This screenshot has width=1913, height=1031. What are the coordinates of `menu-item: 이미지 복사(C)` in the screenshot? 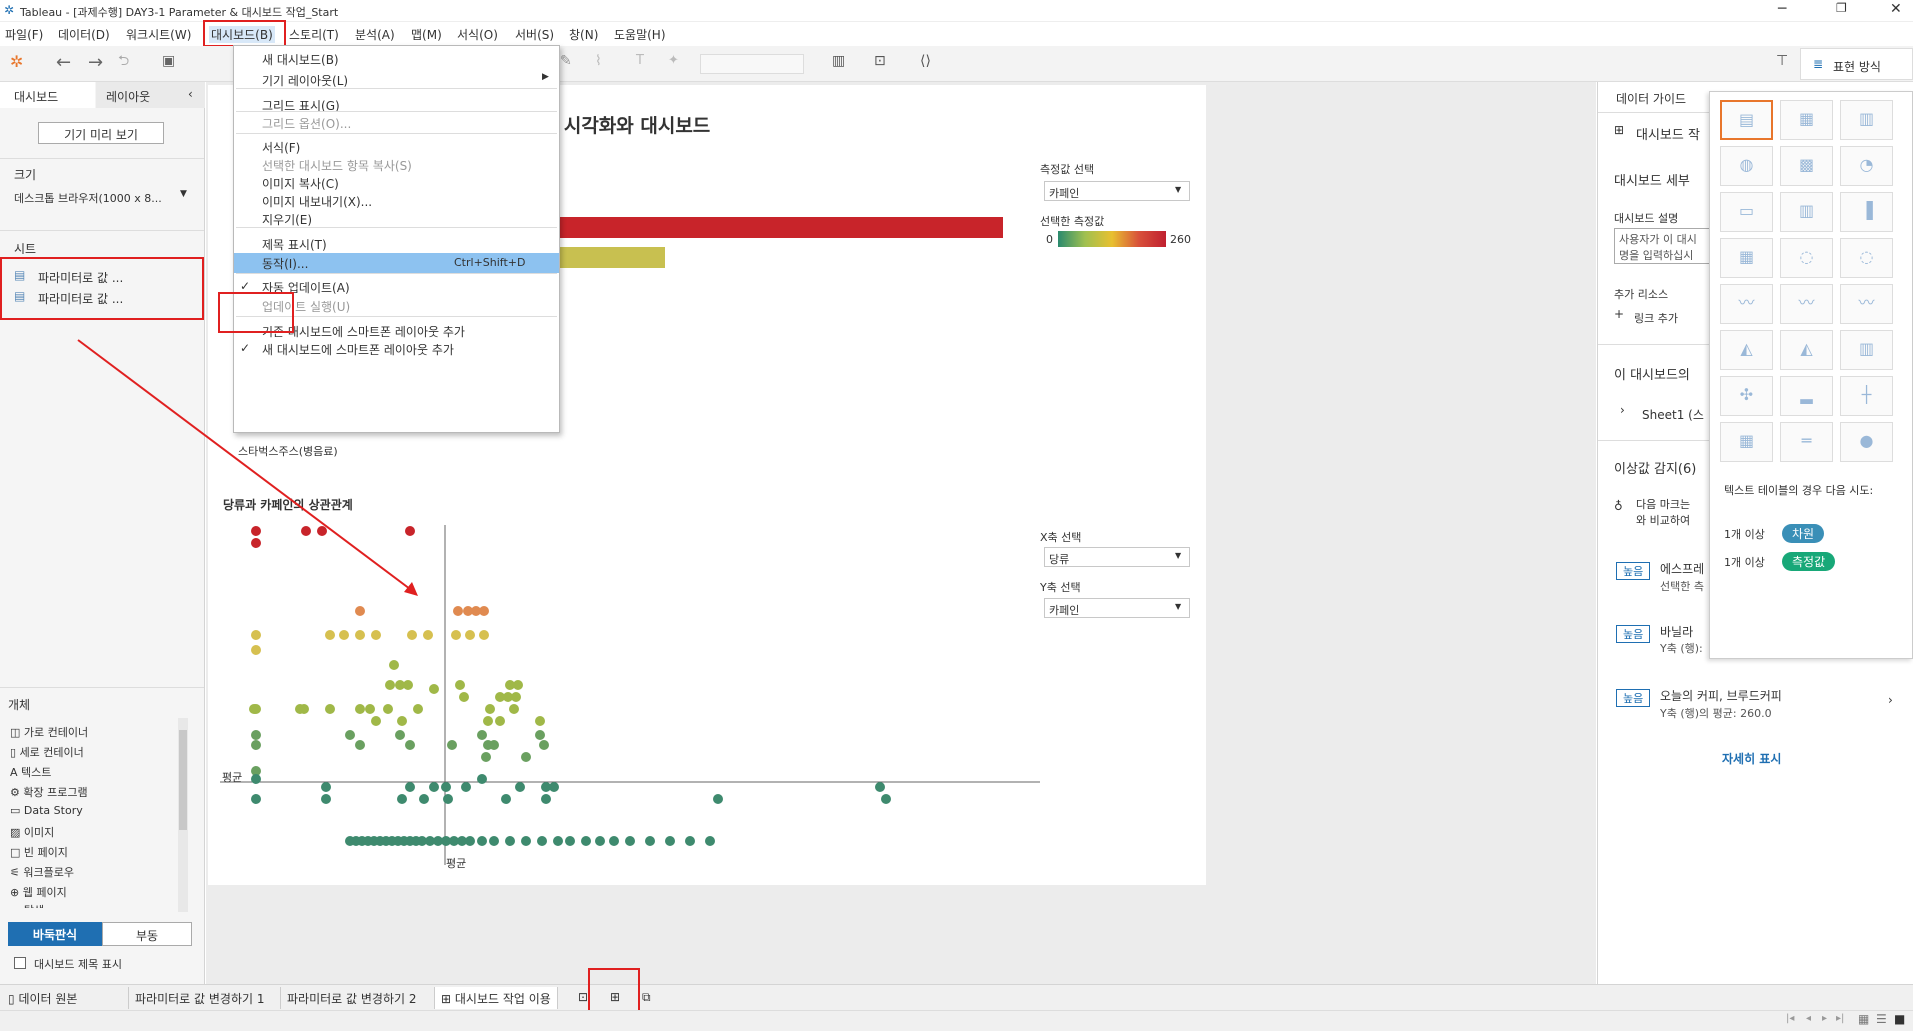 It's located at (396, 183).